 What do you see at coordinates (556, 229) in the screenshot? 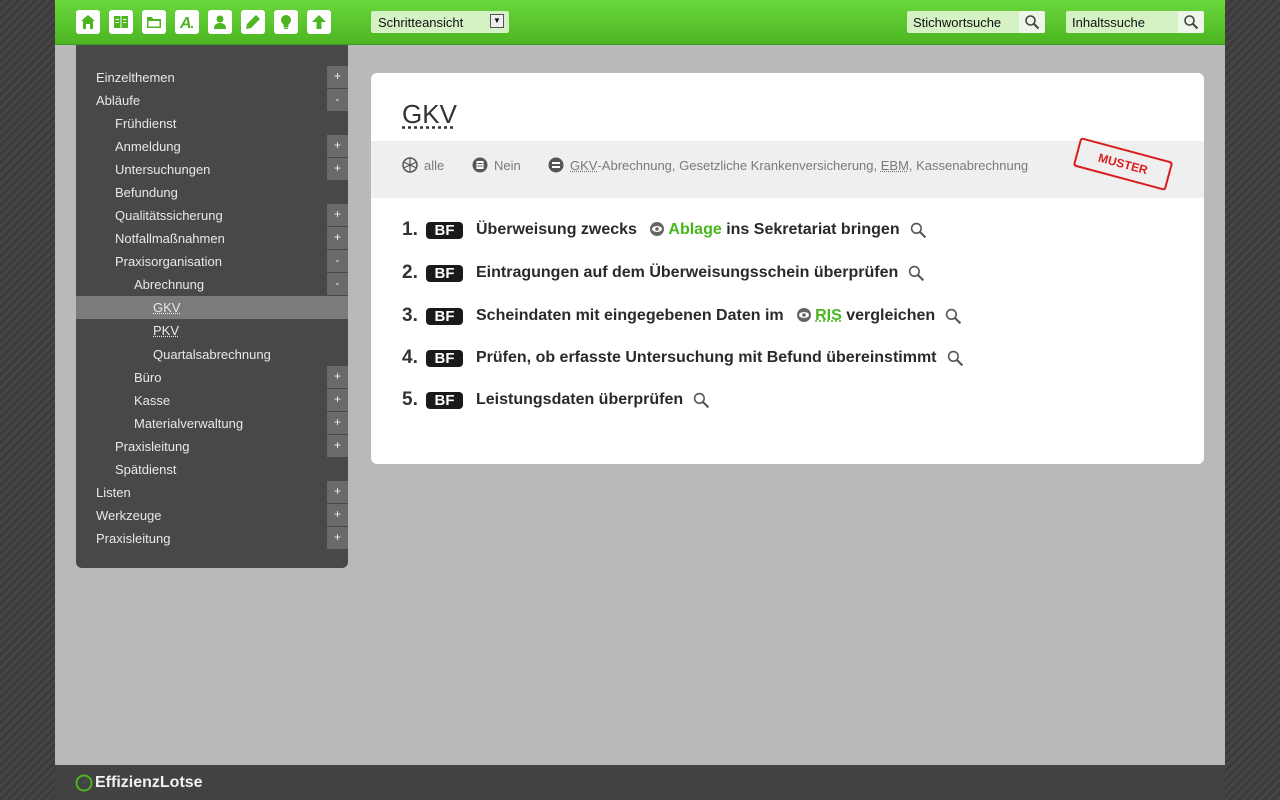
I see `step-text-pre: Überweisung zwecks` at bounding box center [556, 229].